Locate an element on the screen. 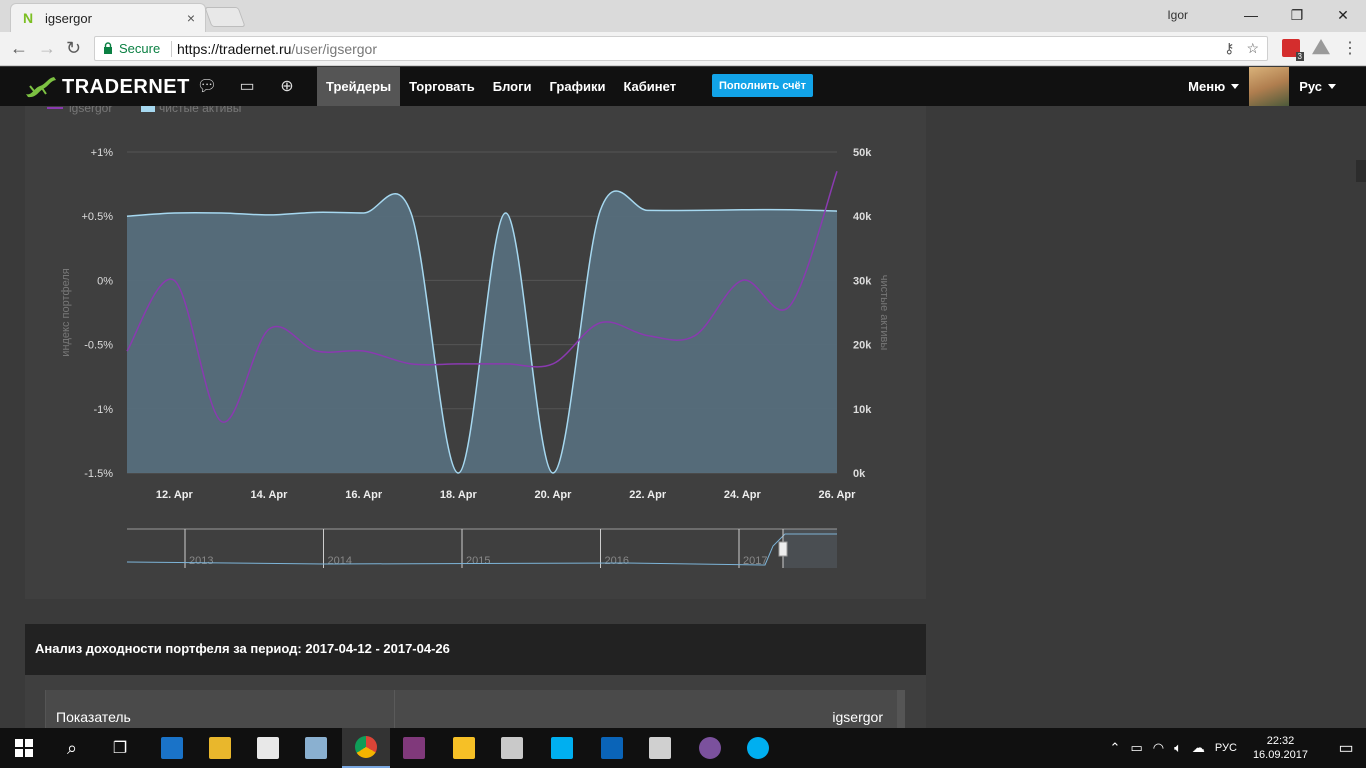  tradernet-favicon-icon: N is located at coordinates (28, 18).